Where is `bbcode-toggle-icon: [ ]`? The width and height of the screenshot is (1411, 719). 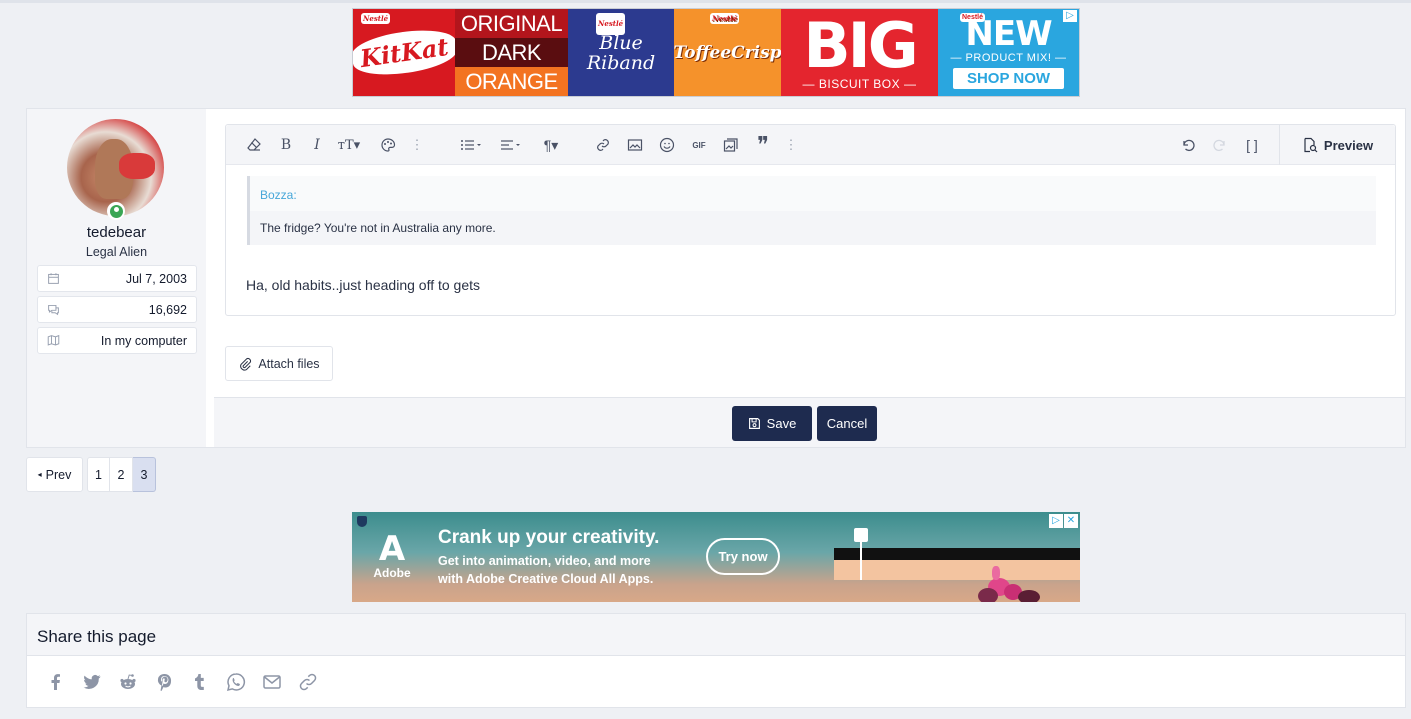
bbcode-toggle-icon: [ ] is located at coordinates (1252, 145).